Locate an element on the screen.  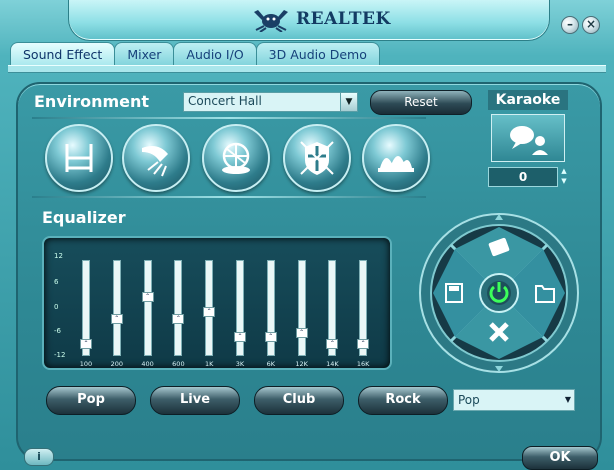
equalizer-preset-select: Pop ▼ is located at coordinates (514, 400).